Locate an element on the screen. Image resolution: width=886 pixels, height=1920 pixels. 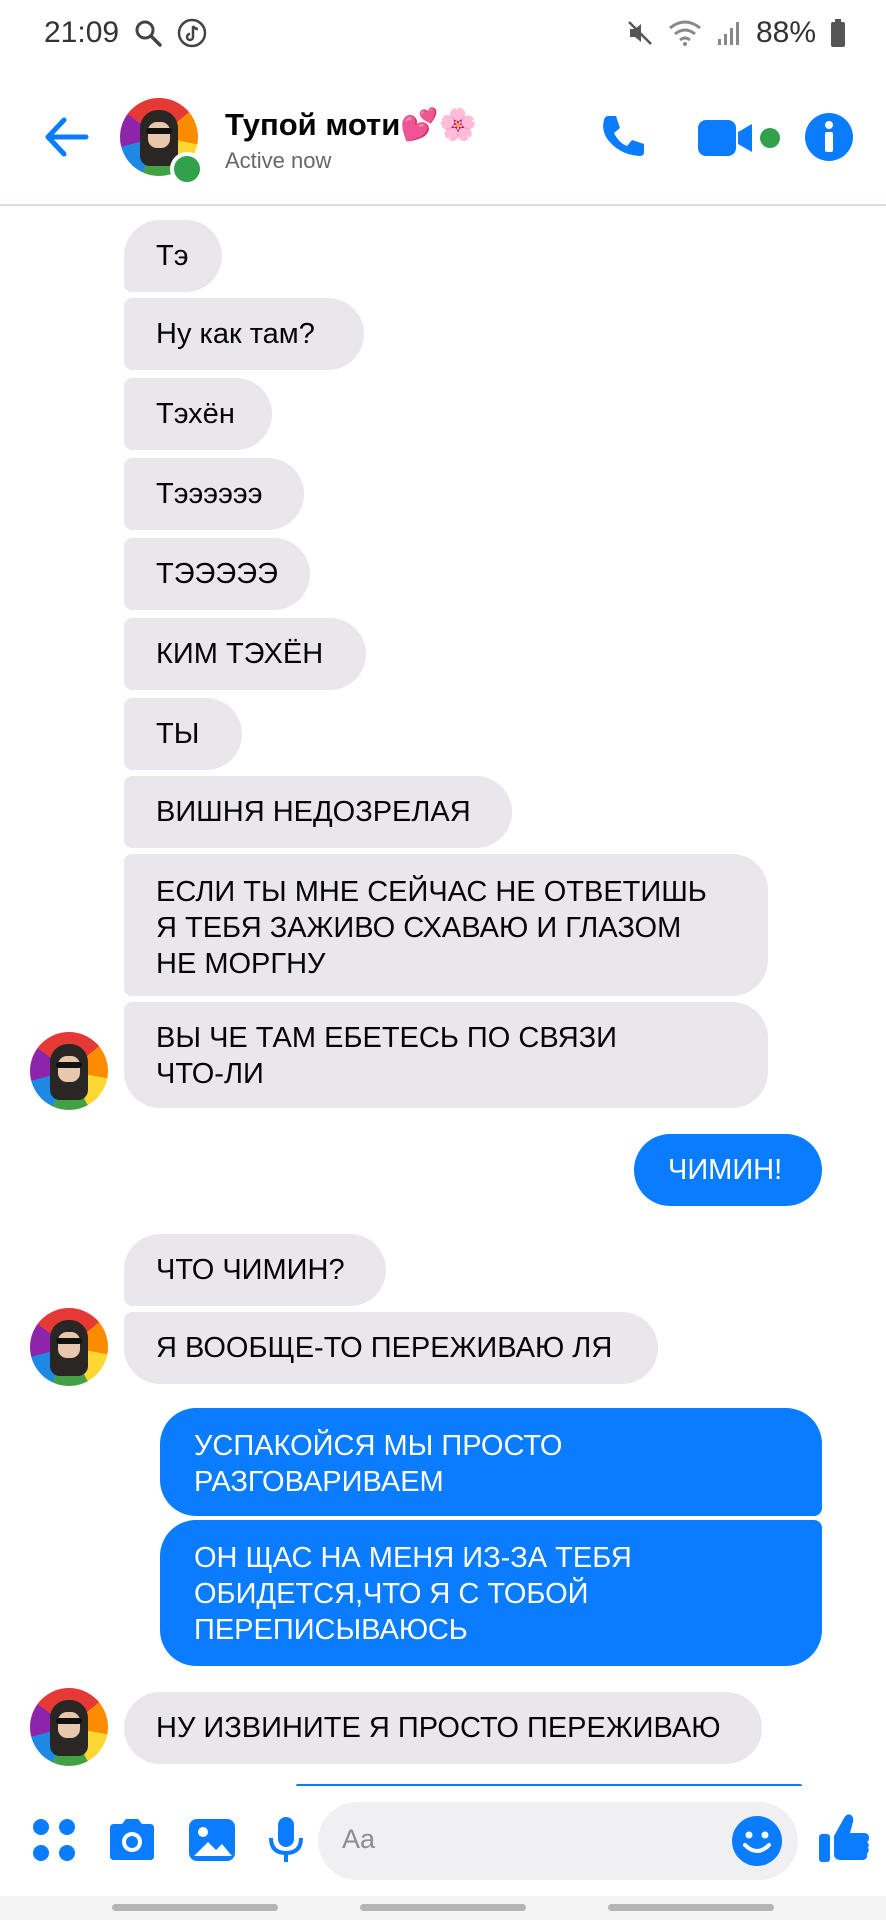
back-arrow-icon is located at coordinates (67, 137).